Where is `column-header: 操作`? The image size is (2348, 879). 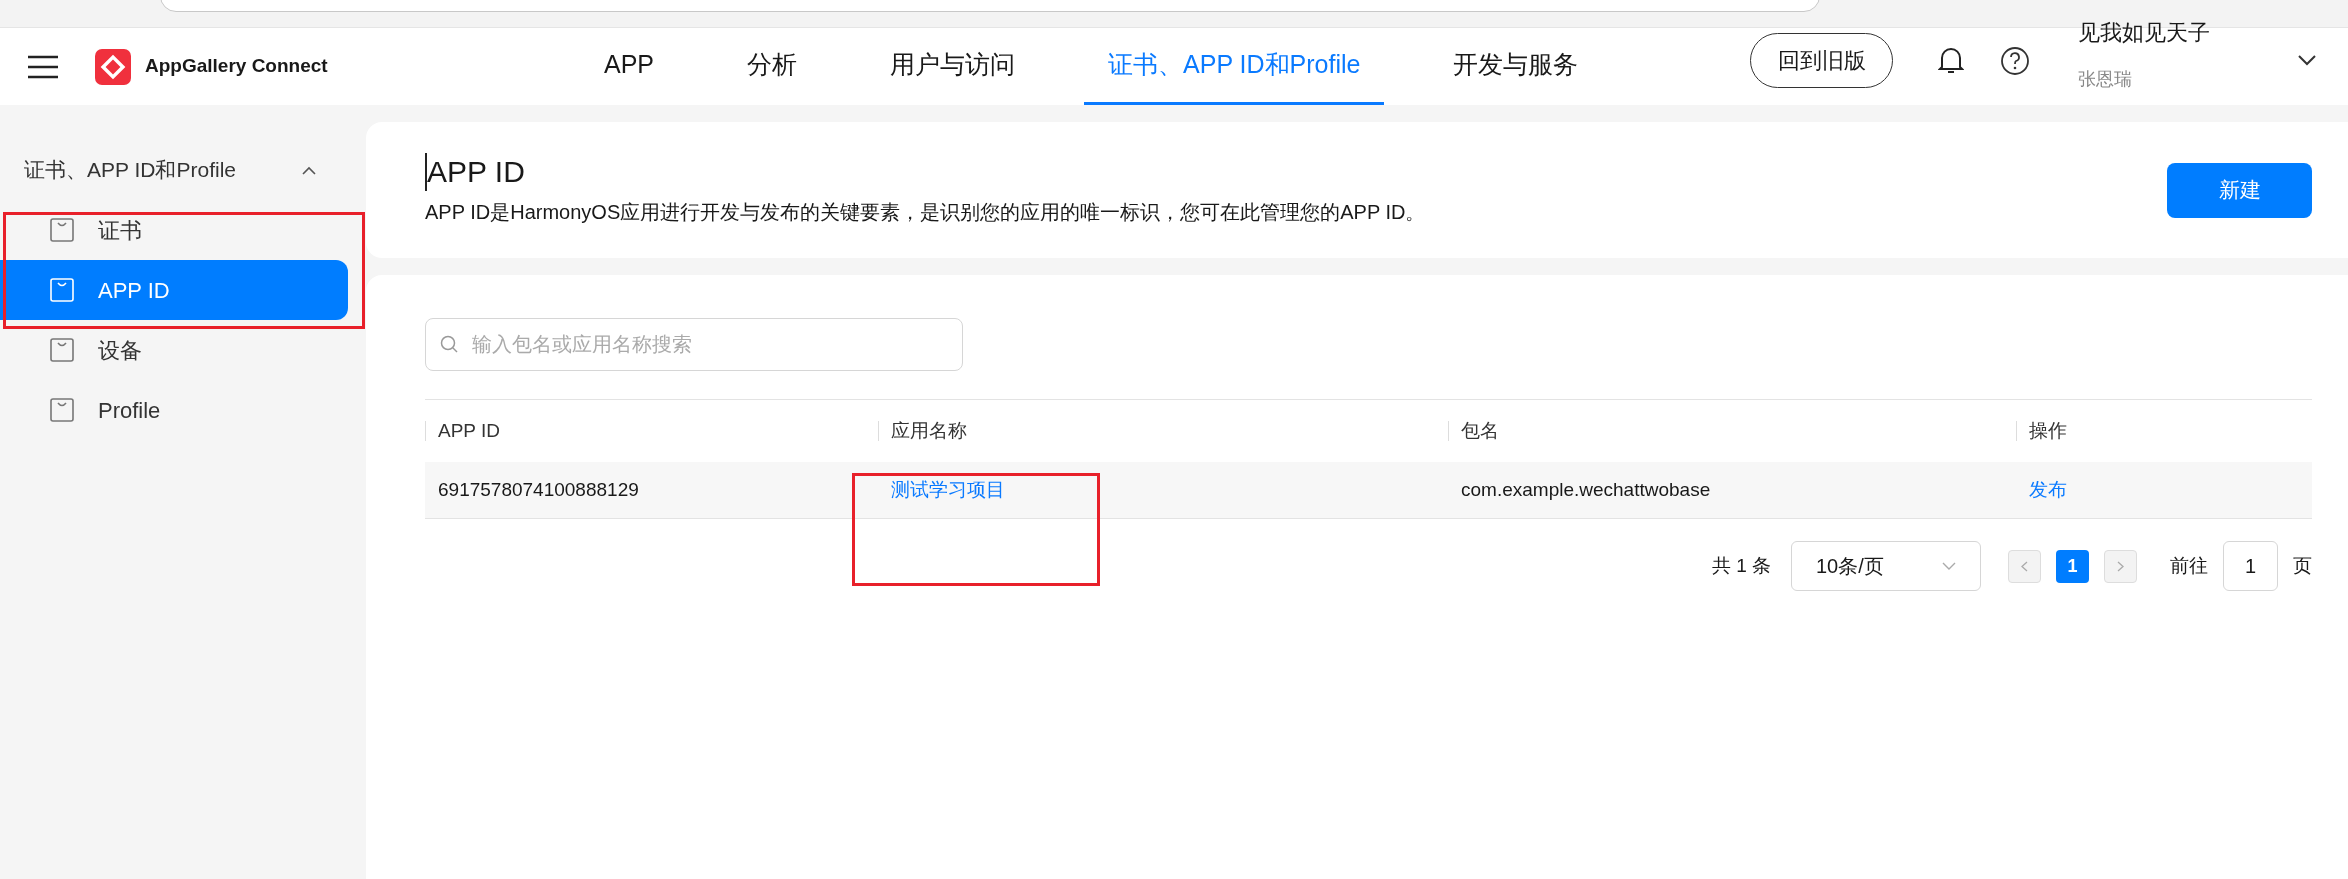 column-header: 操作 is located at coordinates (2048, 430).